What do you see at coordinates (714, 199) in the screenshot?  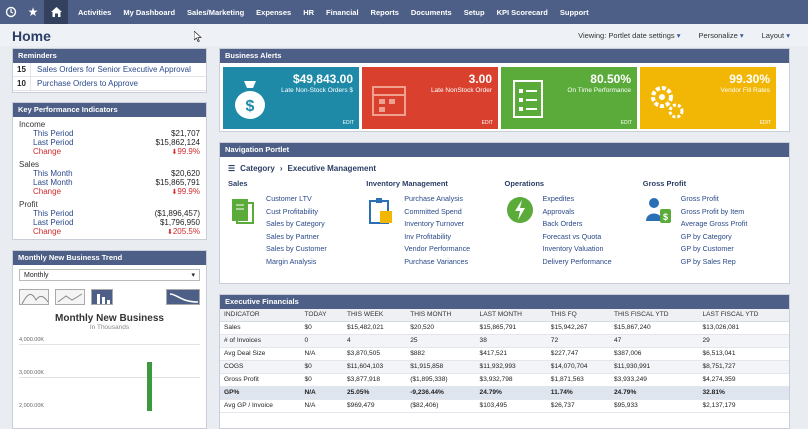 I see `nav-link: Gross Profit` at bounding box center [714, 199].